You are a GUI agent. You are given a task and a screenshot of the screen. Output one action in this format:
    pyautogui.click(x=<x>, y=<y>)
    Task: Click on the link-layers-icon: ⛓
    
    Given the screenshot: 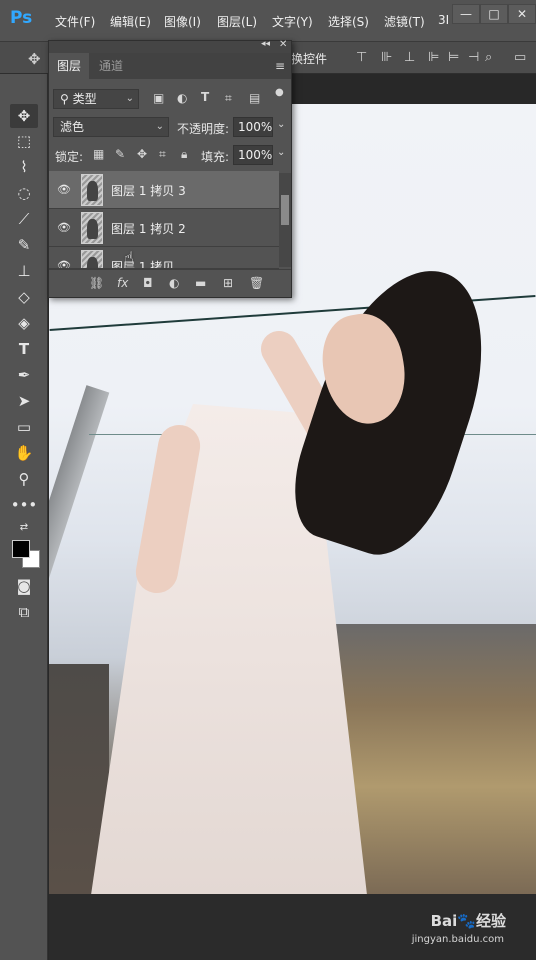 What is the action you would take?
    pyautogui.click(x=96, y=283)
    